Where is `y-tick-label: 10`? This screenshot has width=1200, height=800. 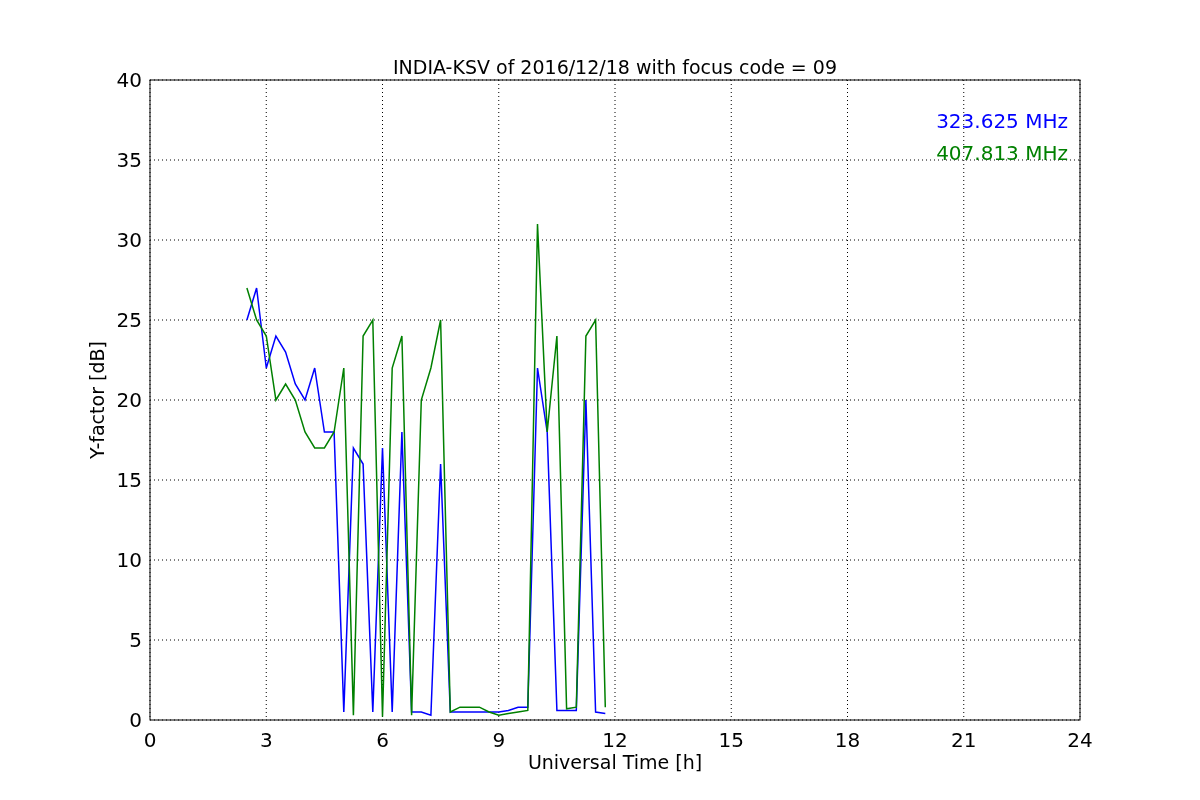
y-tick-label: 10 is located at coordinates (129, 560).